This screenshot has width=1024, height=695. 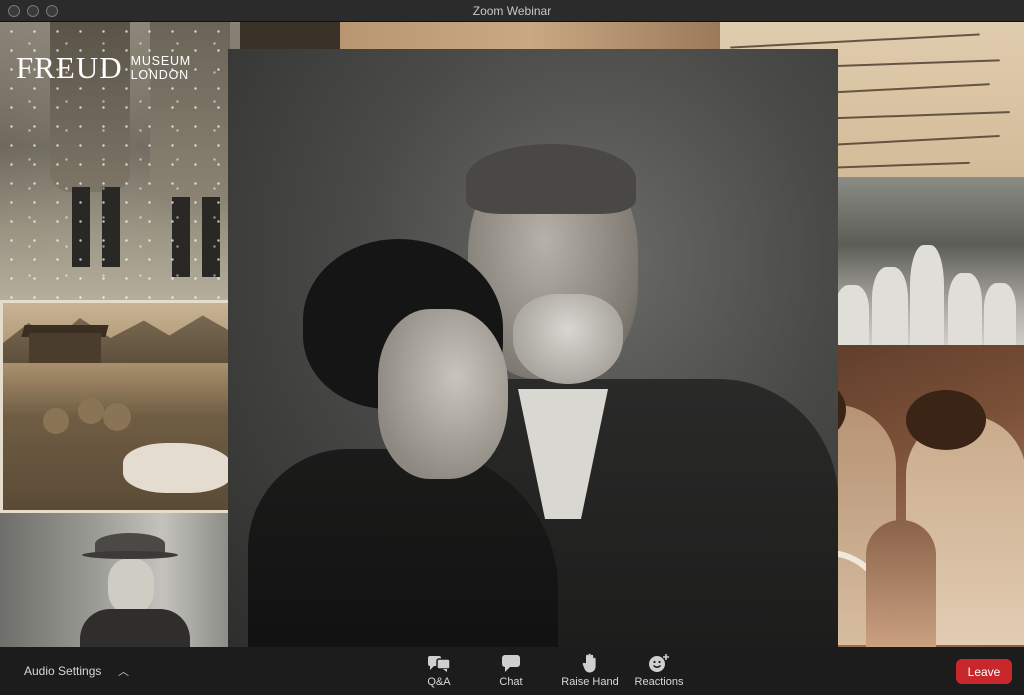 I want to click on freud-museum-logo: FREUD MUSEUM LONDON, so click(x=103, y=67).